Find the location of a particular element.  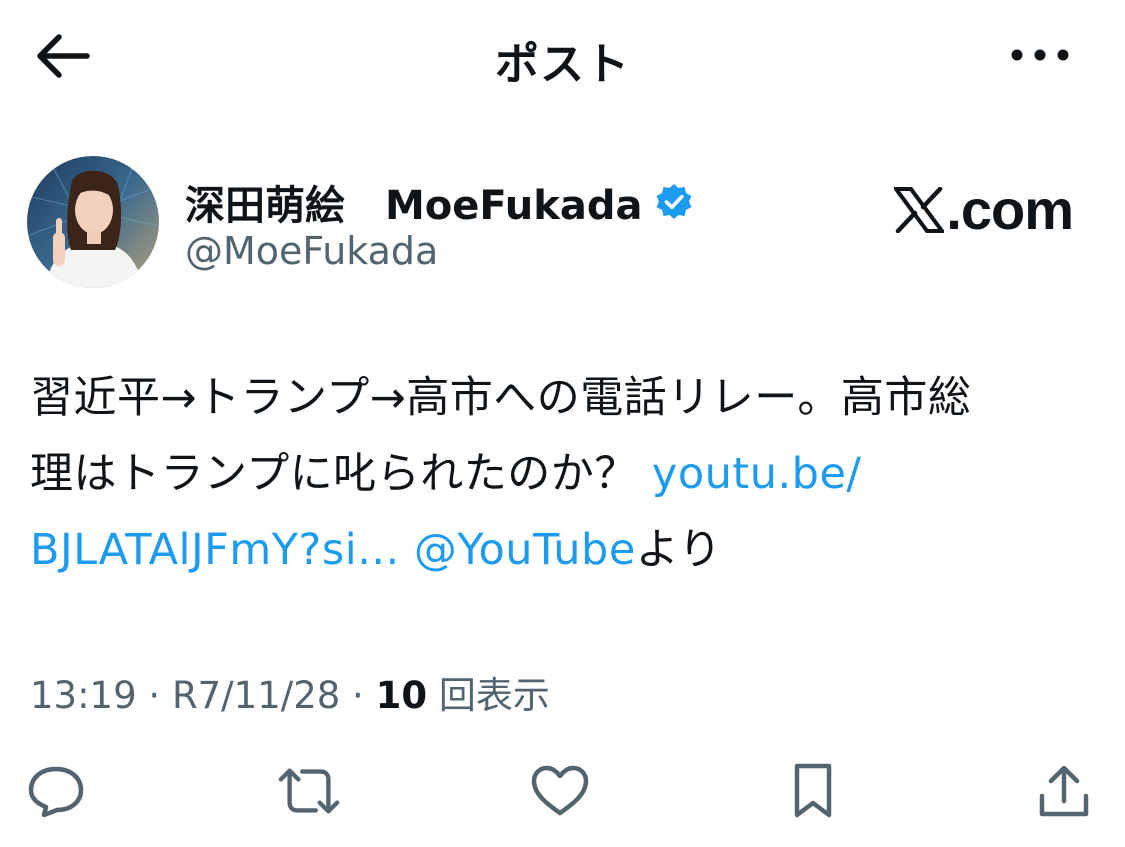

post-line-1: 習近平→トランプ→高市への電話リレー。高市総 is located at coordinates (501, 398).